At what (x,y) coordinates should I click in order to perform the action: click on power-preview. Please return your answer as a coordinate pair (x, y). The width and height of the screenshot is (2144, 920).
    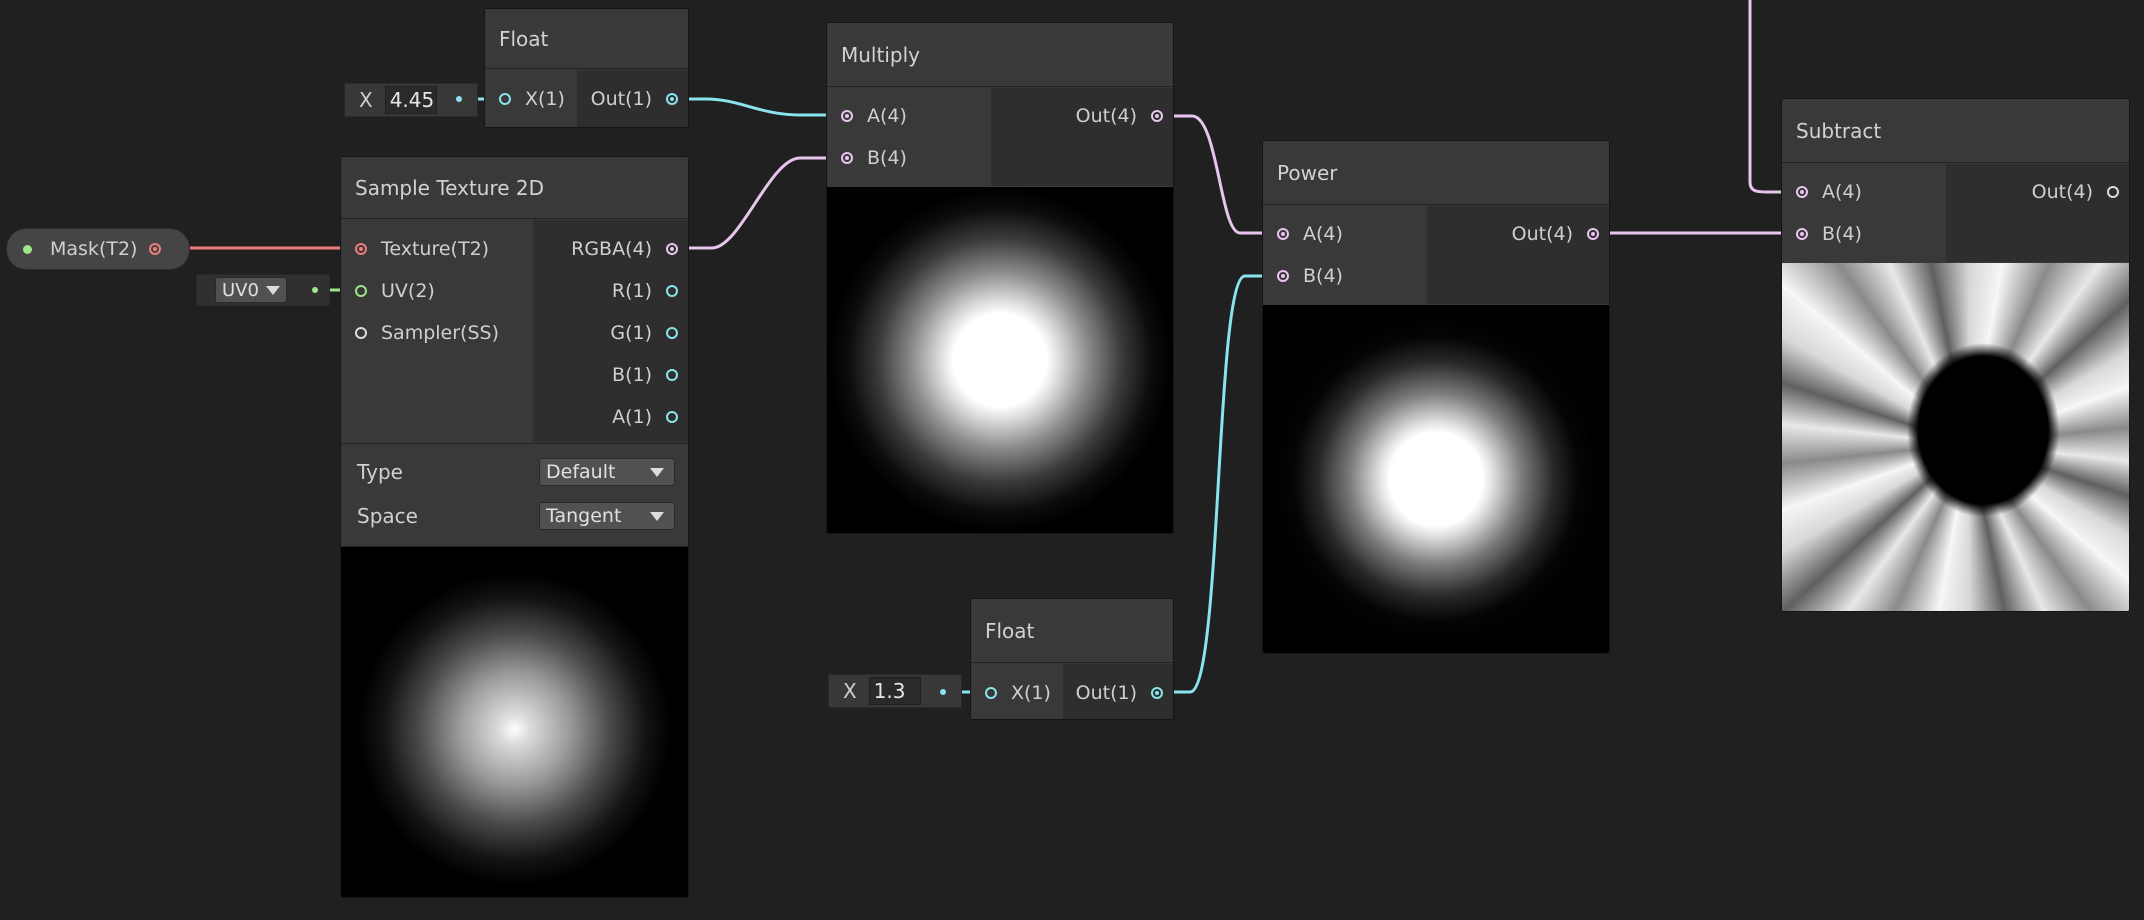
    Looking at the image, I should click on (1436, 479).